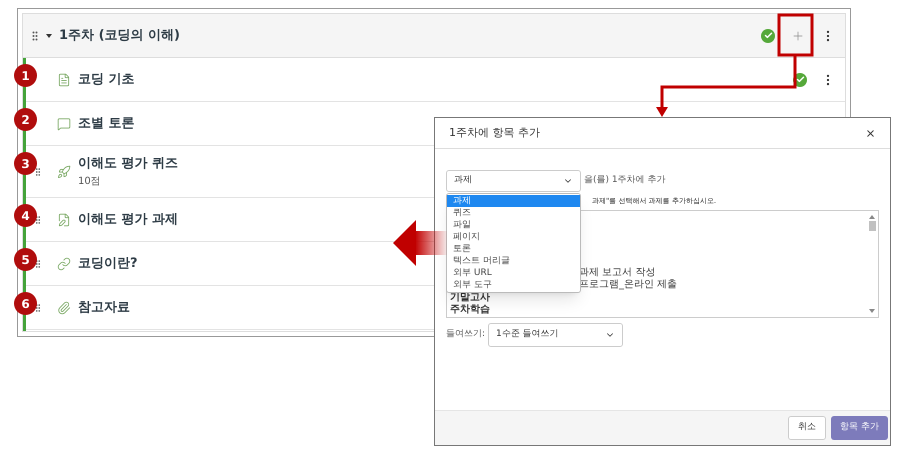 The image size is (904, 455). Describe the element at coordinates (106, 124) in the screenshot. I see `item-title: 조별 토론` at that location.